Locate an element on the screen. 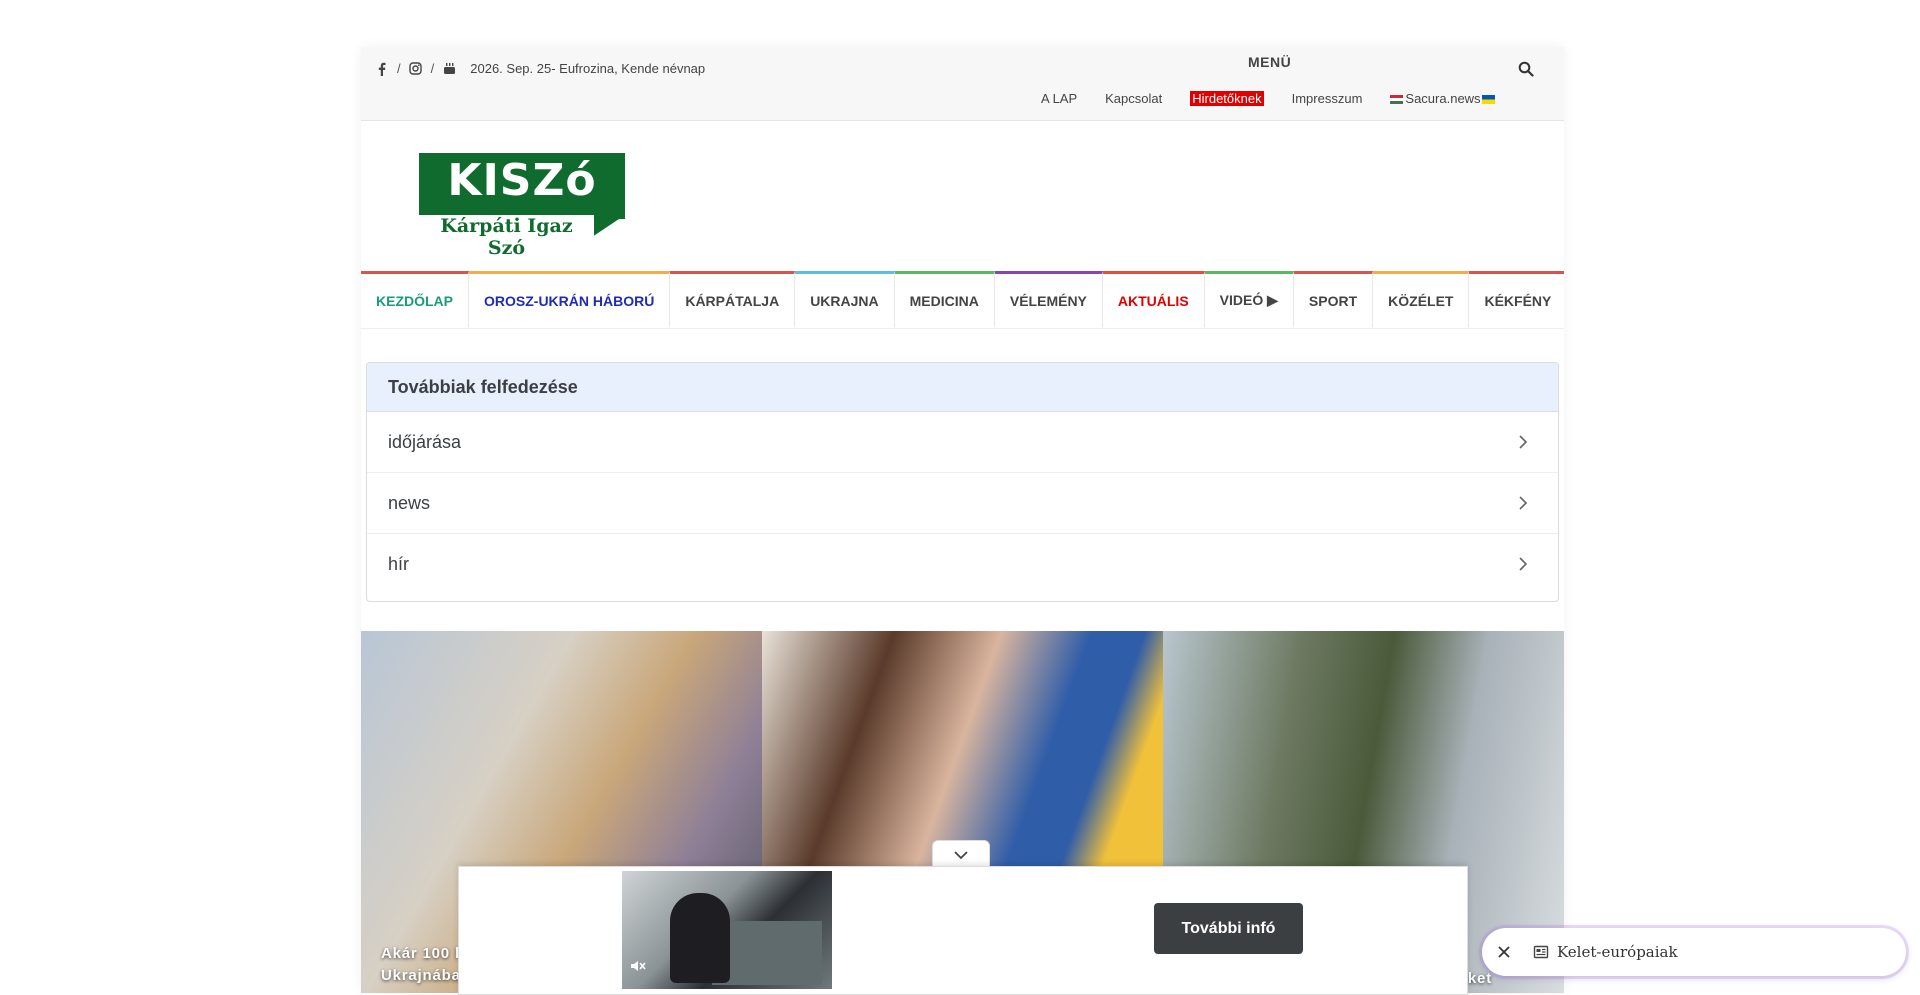 The image size is (1920, 995). mute-icon is located at coordinates (637, 966).